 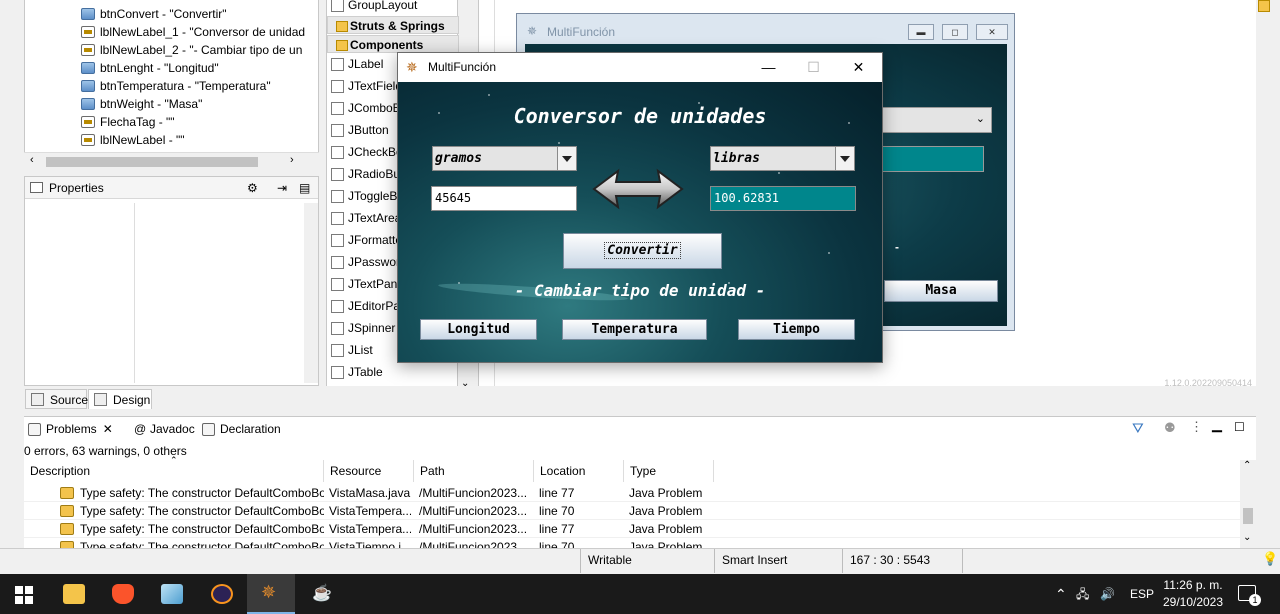 What do you see at coordinates (1138, 428) in the screenshot?
I see `filter-icon: ⛛` at bounding box center [1138, 428].